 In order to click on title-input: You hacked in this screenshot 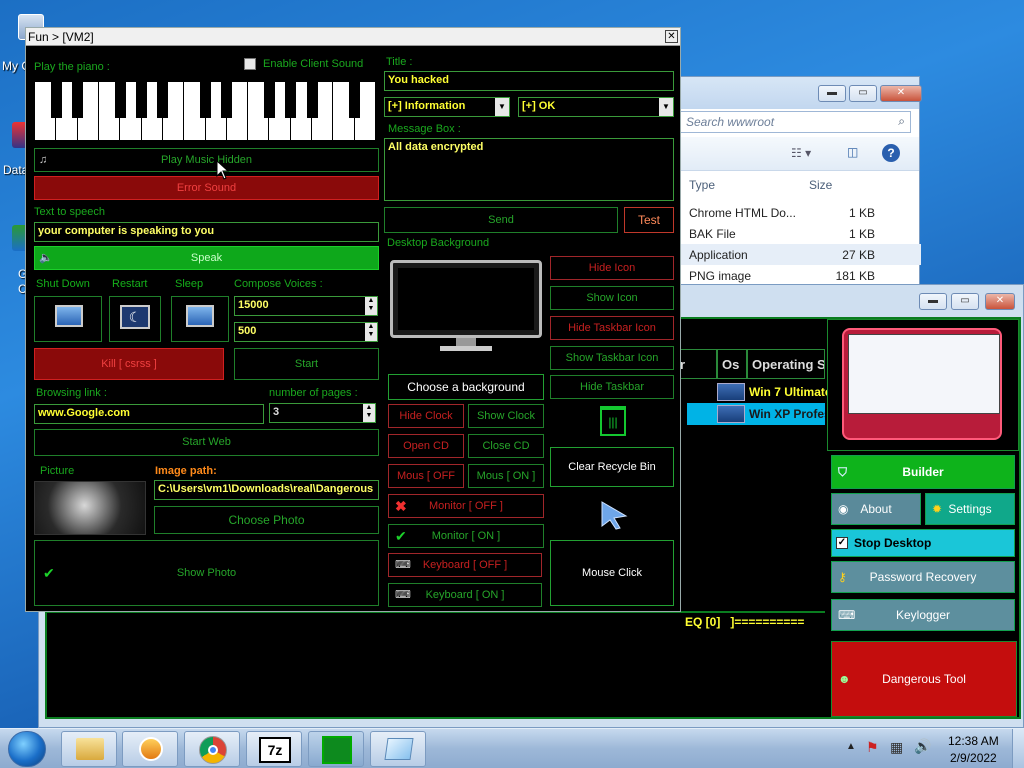, I will do `click(529, 81)`.